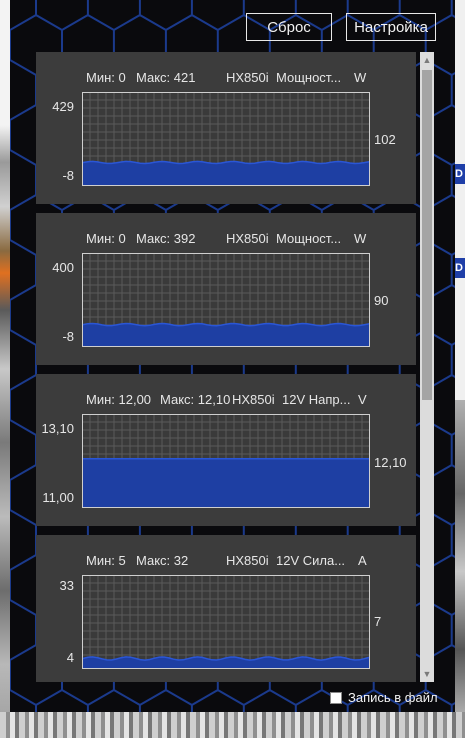  Describe the element at coordinates (70, 657) in the screenshot. I see `y-axis-min-label: 4` at that location.